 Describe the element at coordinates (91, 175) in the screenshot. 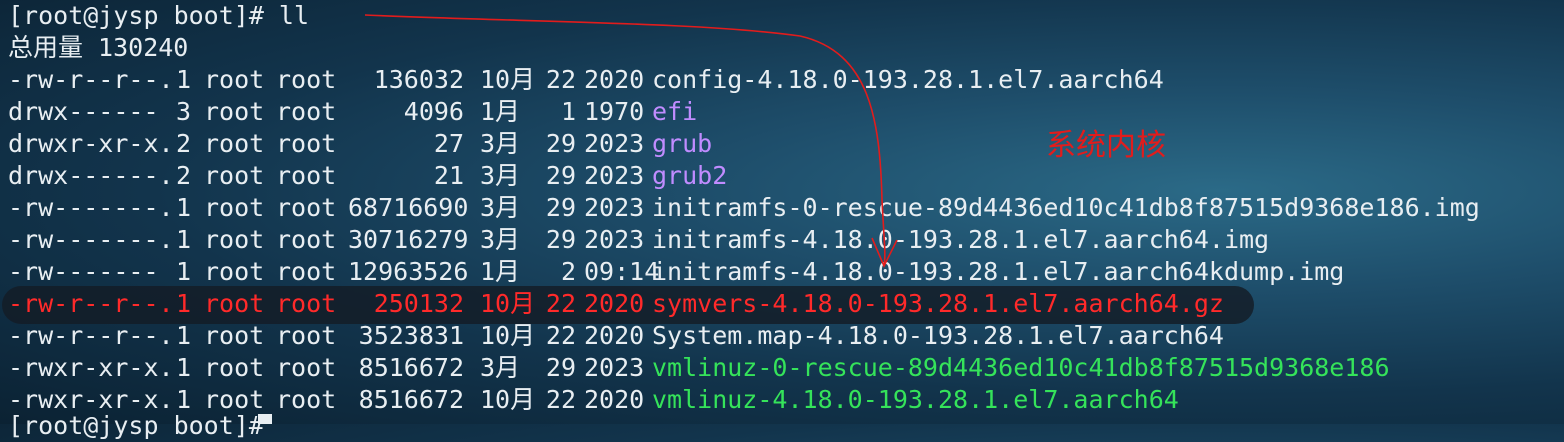

I see `permissions-text: drwx------.` at that location.